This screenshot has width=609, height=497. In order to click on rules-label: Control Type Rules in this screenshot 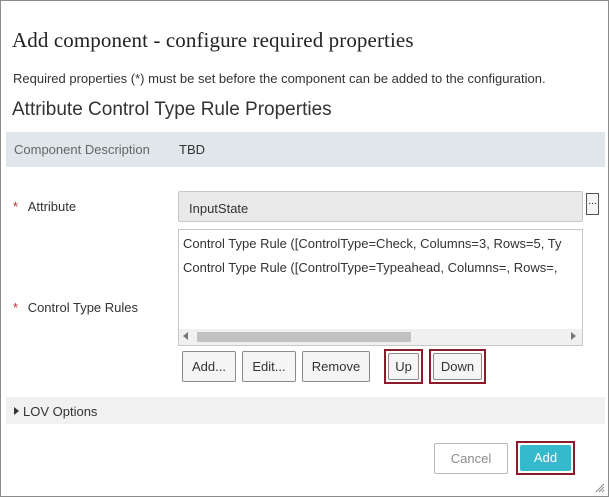, I will do `click(83, 307)`.